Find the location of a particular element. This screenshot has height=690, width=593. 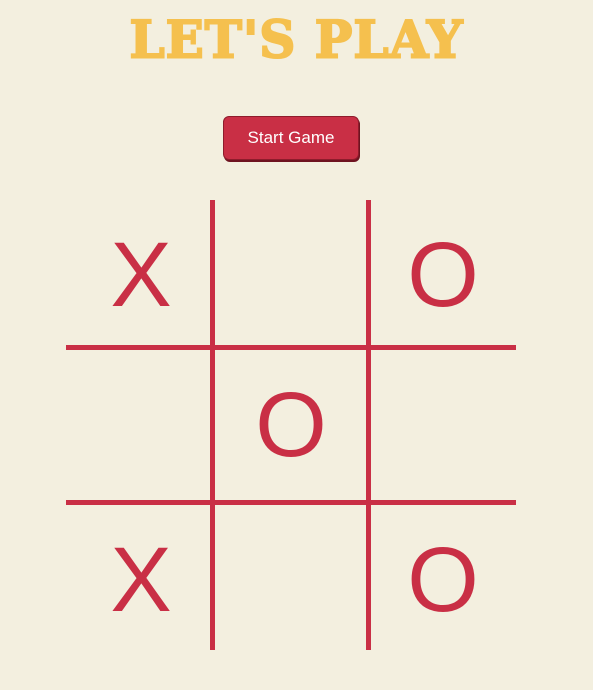

board-cell-7: X is located at coordinates (141, 580).